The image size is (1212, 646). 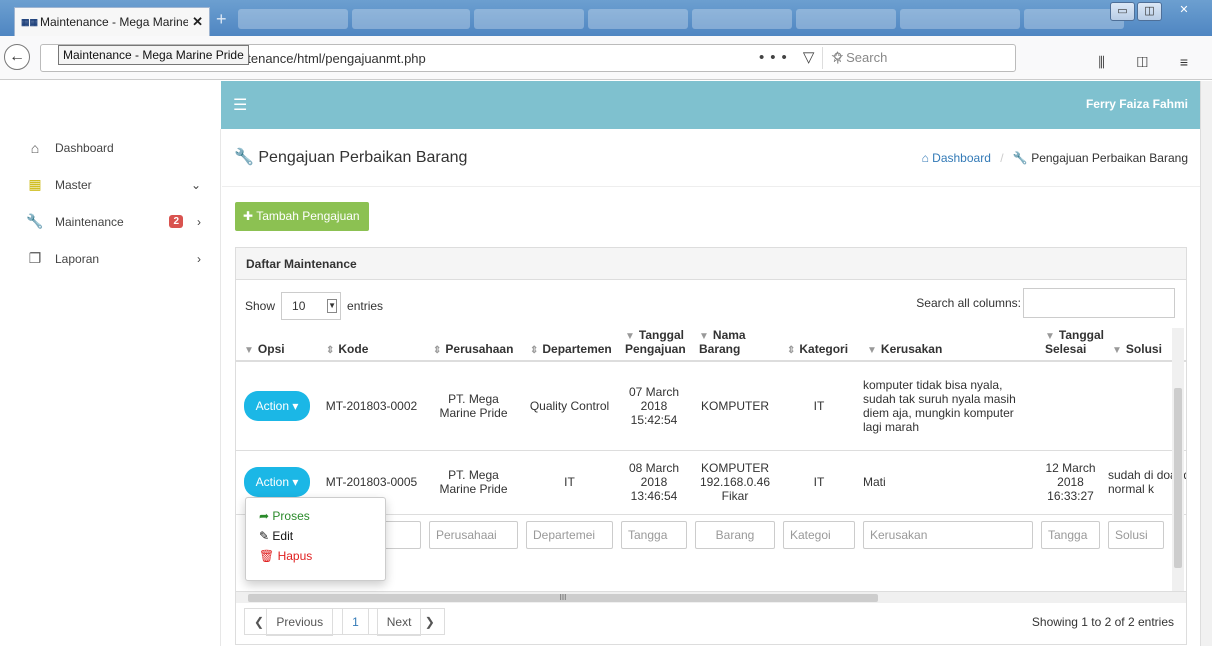 I want to click on page-length-value: 10, so click(x=299, y=306).